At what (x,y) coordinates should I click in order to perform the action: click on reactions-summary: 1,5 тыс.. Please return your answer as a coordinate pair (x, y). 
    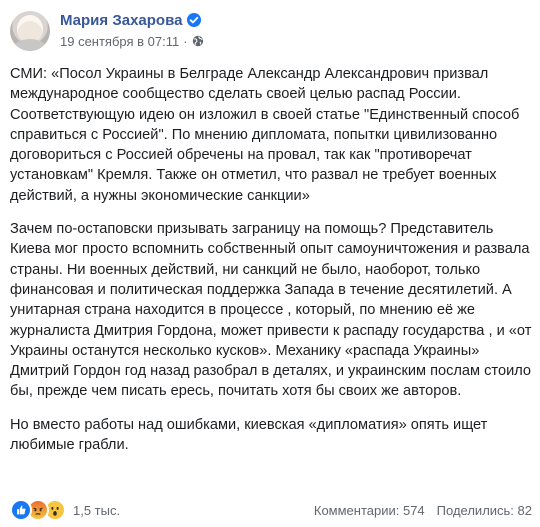
    Looking at the image, I should click on (65, 510).